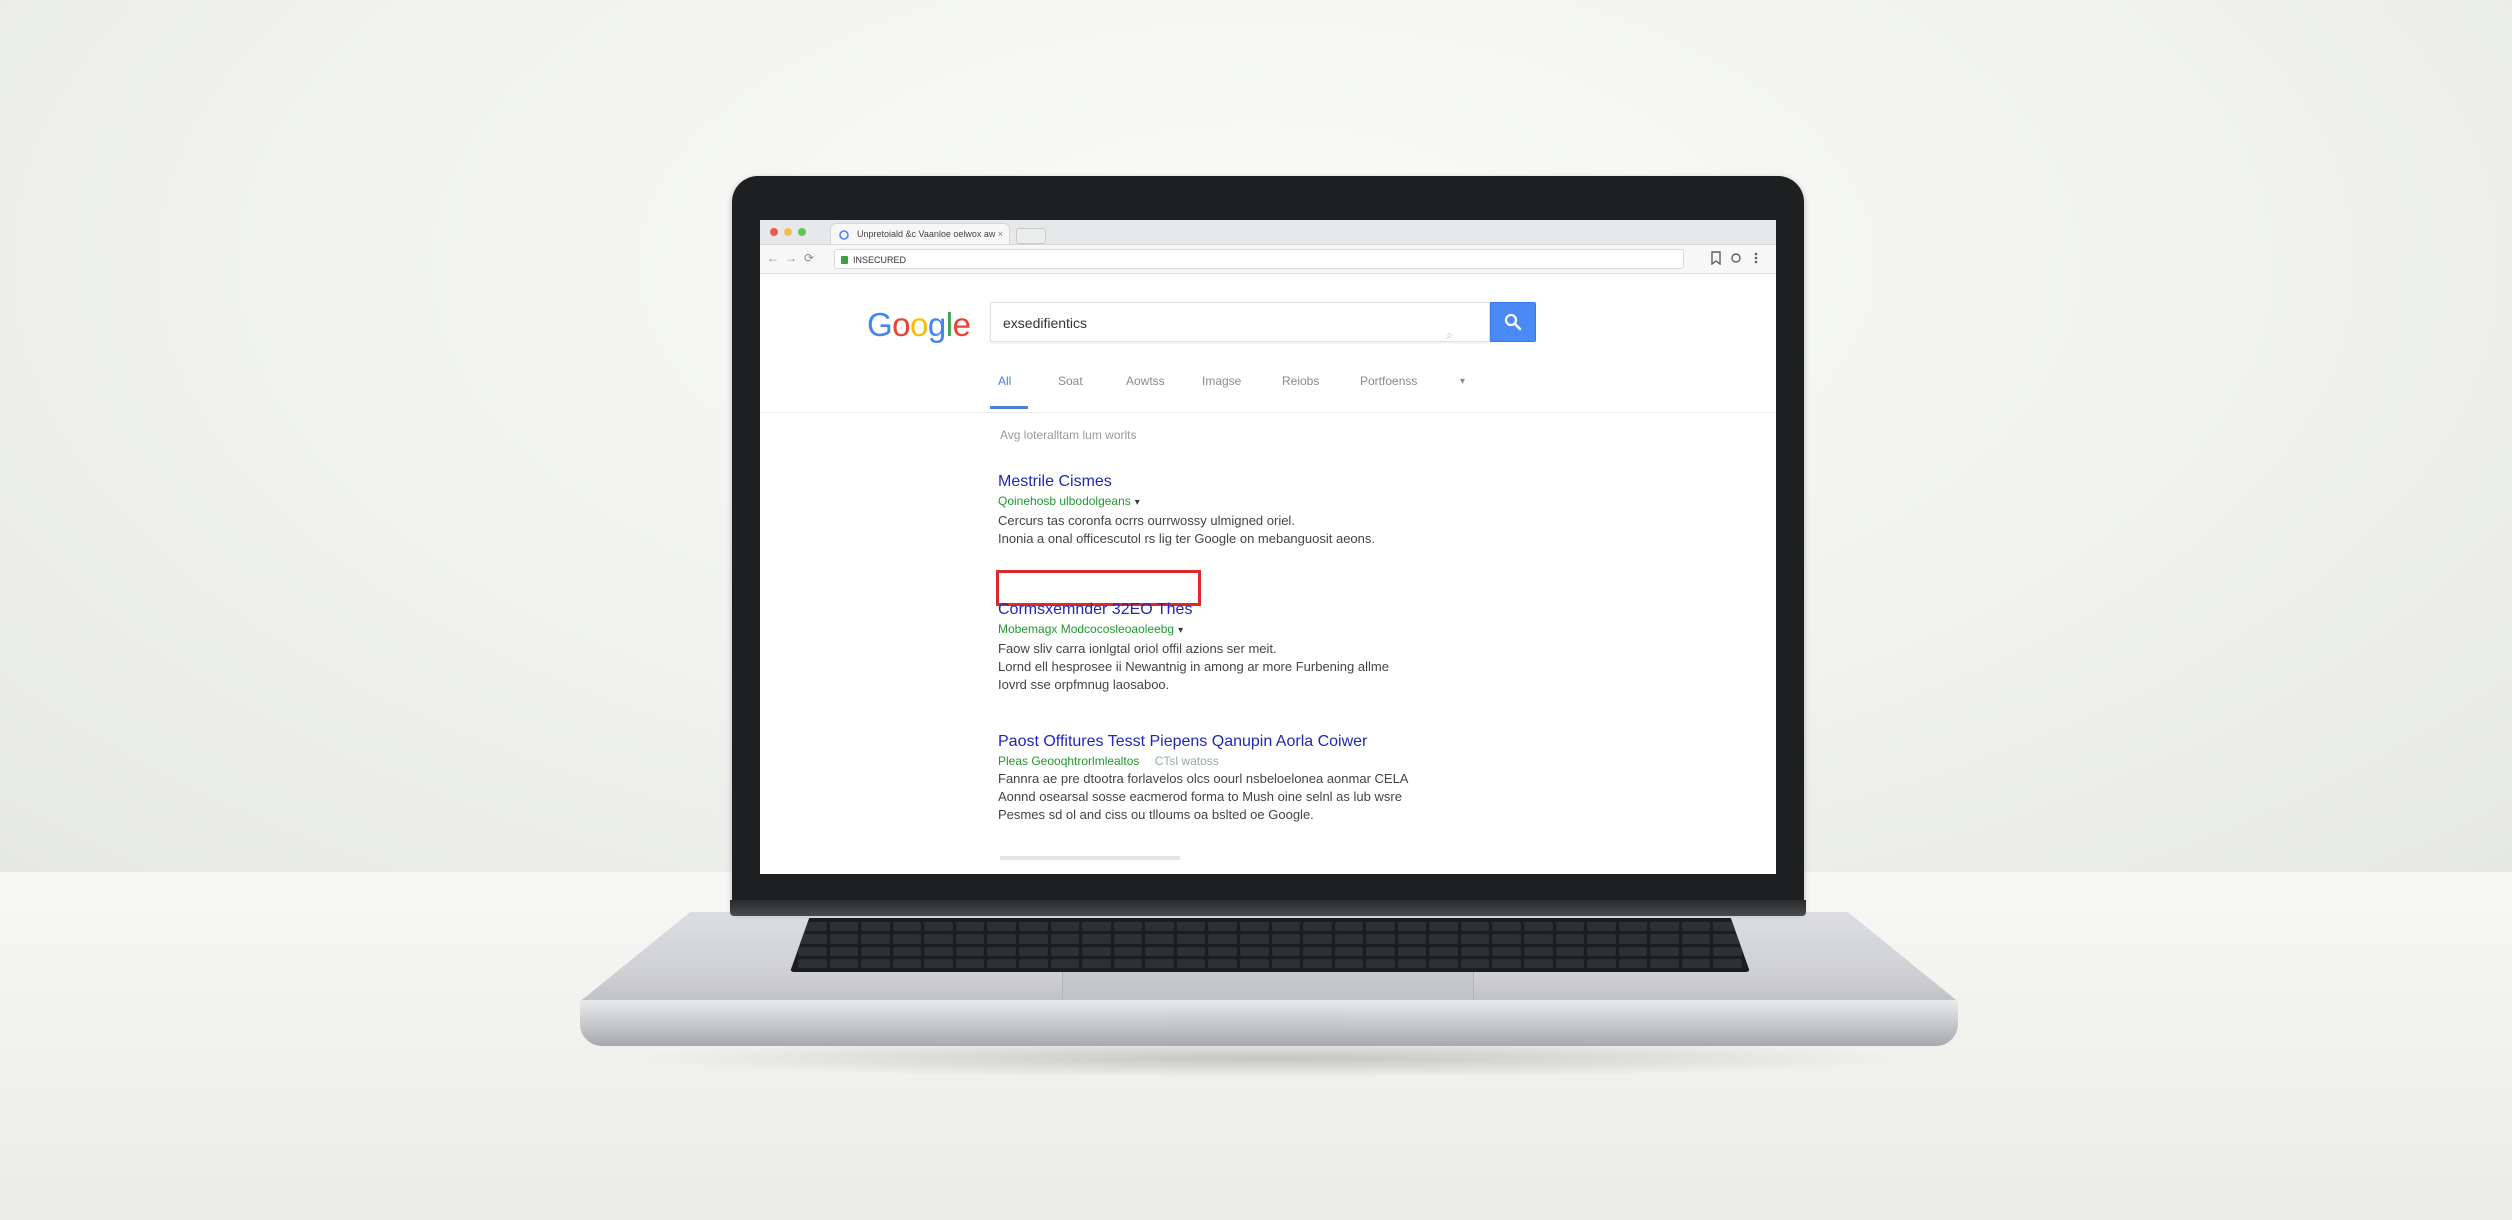 Image resolution: width=2512 pixels, height=1220 pixels. What do you see at coordinates (1736, 258) in the screenshot?
I see `extensions-icon` at bounding box center [1736, 258].